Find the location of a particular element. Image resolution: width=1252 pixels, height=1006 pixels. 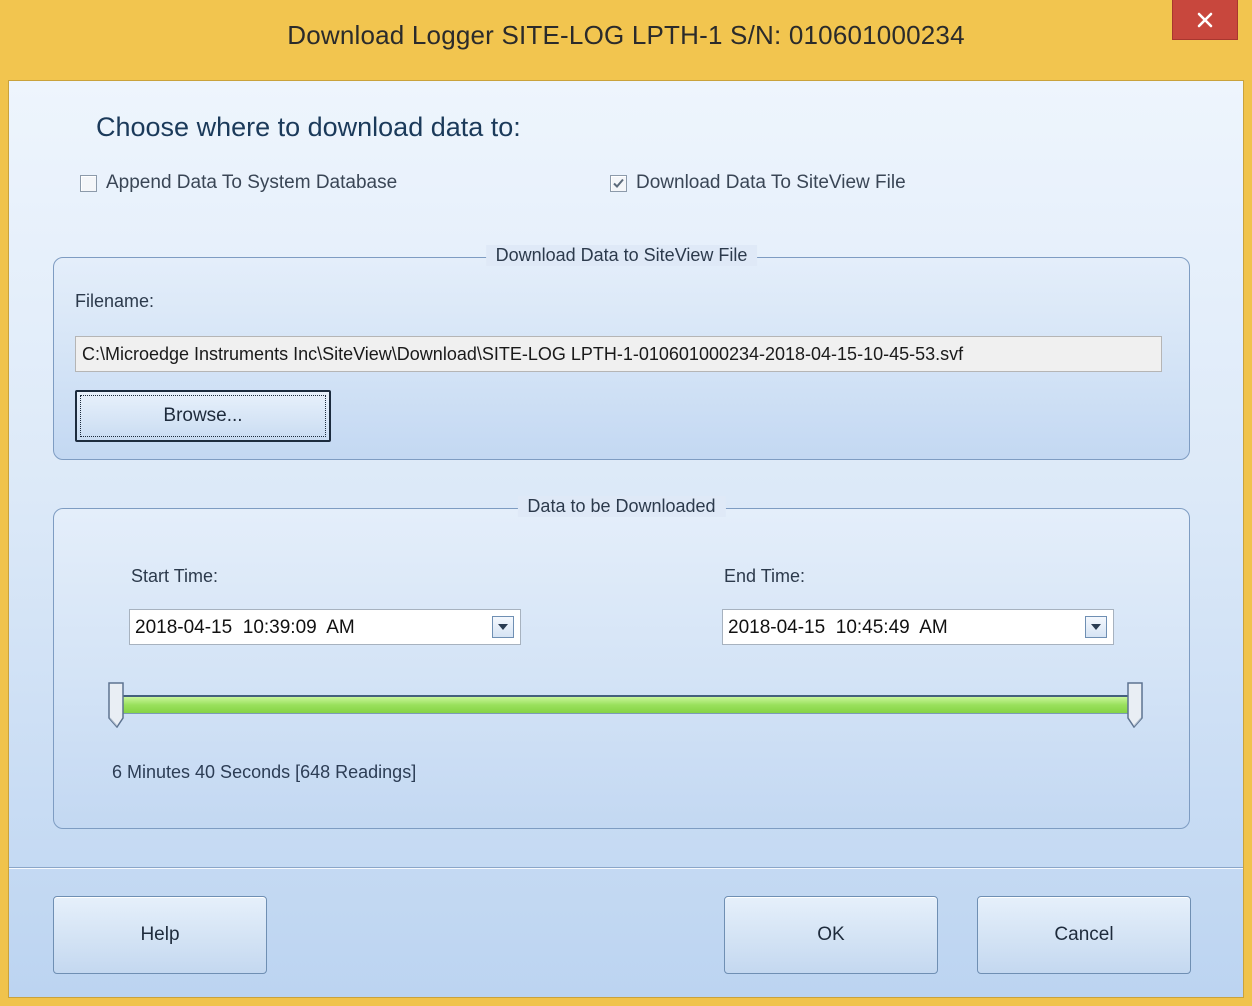

append-database-option: Append Data To System Database is located at coordinates (238, 183).